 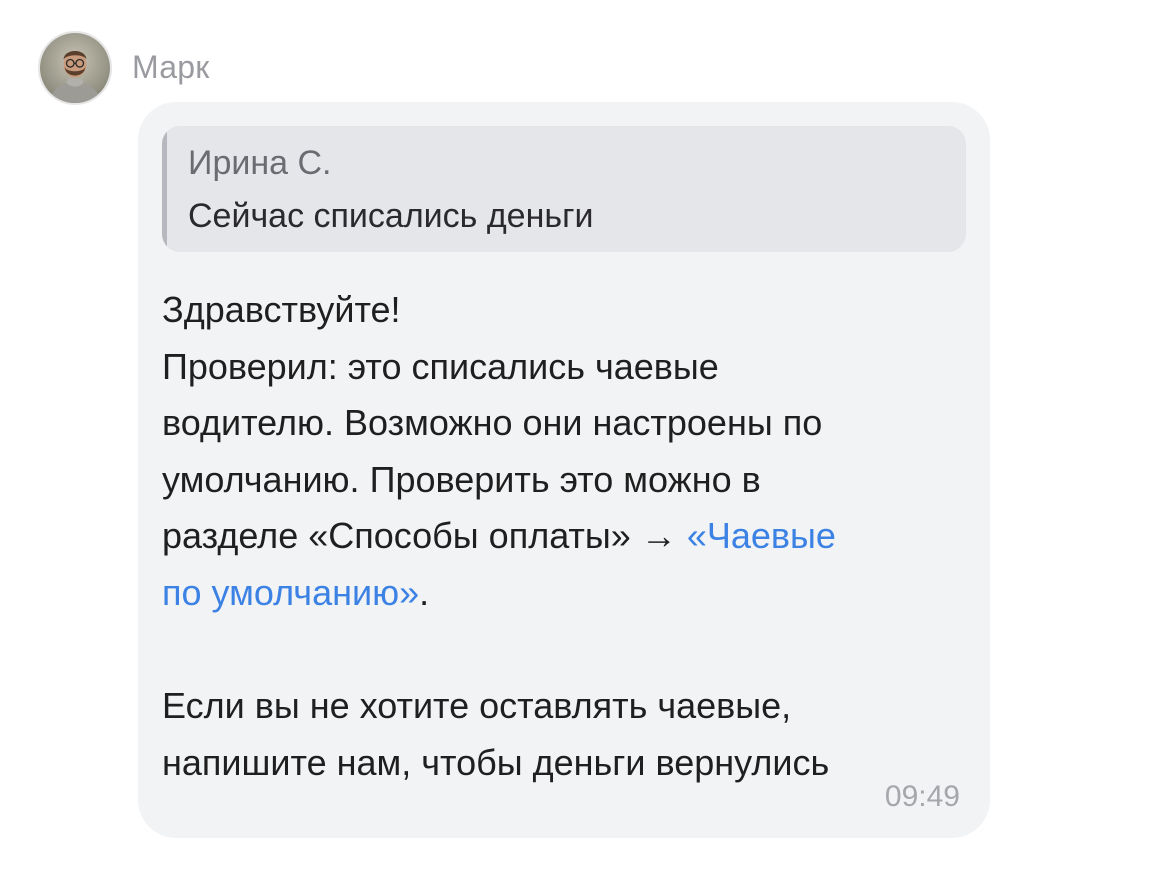 I want to click on message-line: Если вы не хотите оставлять чаевые,, so click(x=477, y=706).